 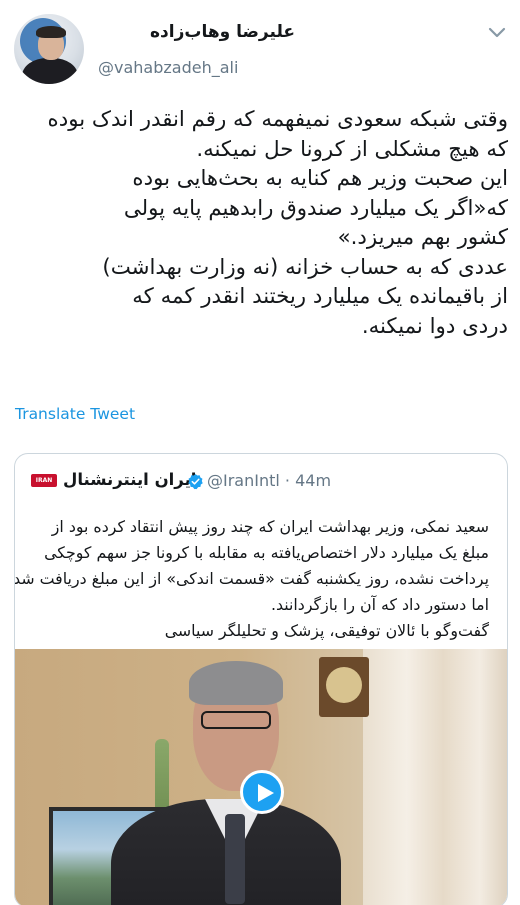 What do you see at coordinates (236, 683) in the screenshot?
I see `person-hair` at bounding box center [236, 683].